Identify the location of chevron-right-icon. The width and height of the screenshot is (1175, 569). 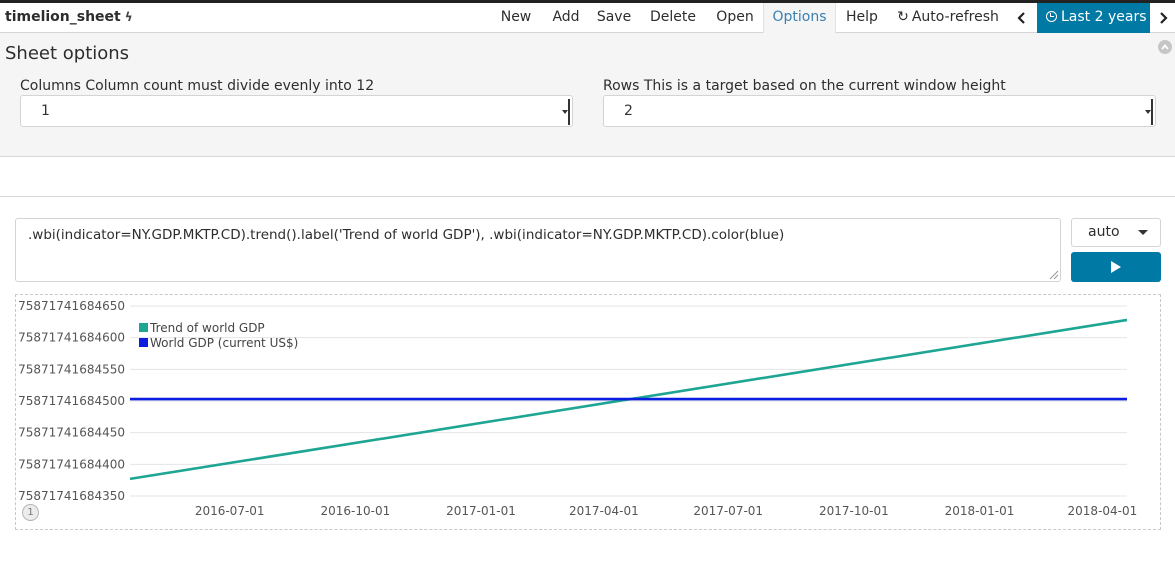
(1163, 18).